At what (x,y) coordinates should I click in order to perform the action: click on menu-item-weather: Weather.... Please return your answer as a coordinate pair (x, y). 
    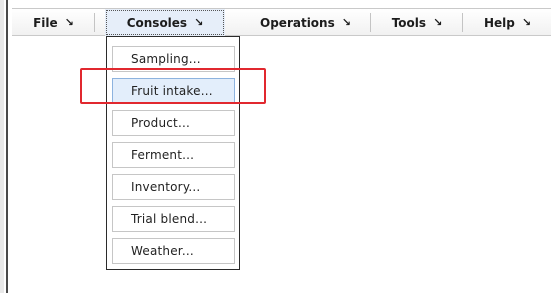
    Looking at the image, I should click on (173, 251).